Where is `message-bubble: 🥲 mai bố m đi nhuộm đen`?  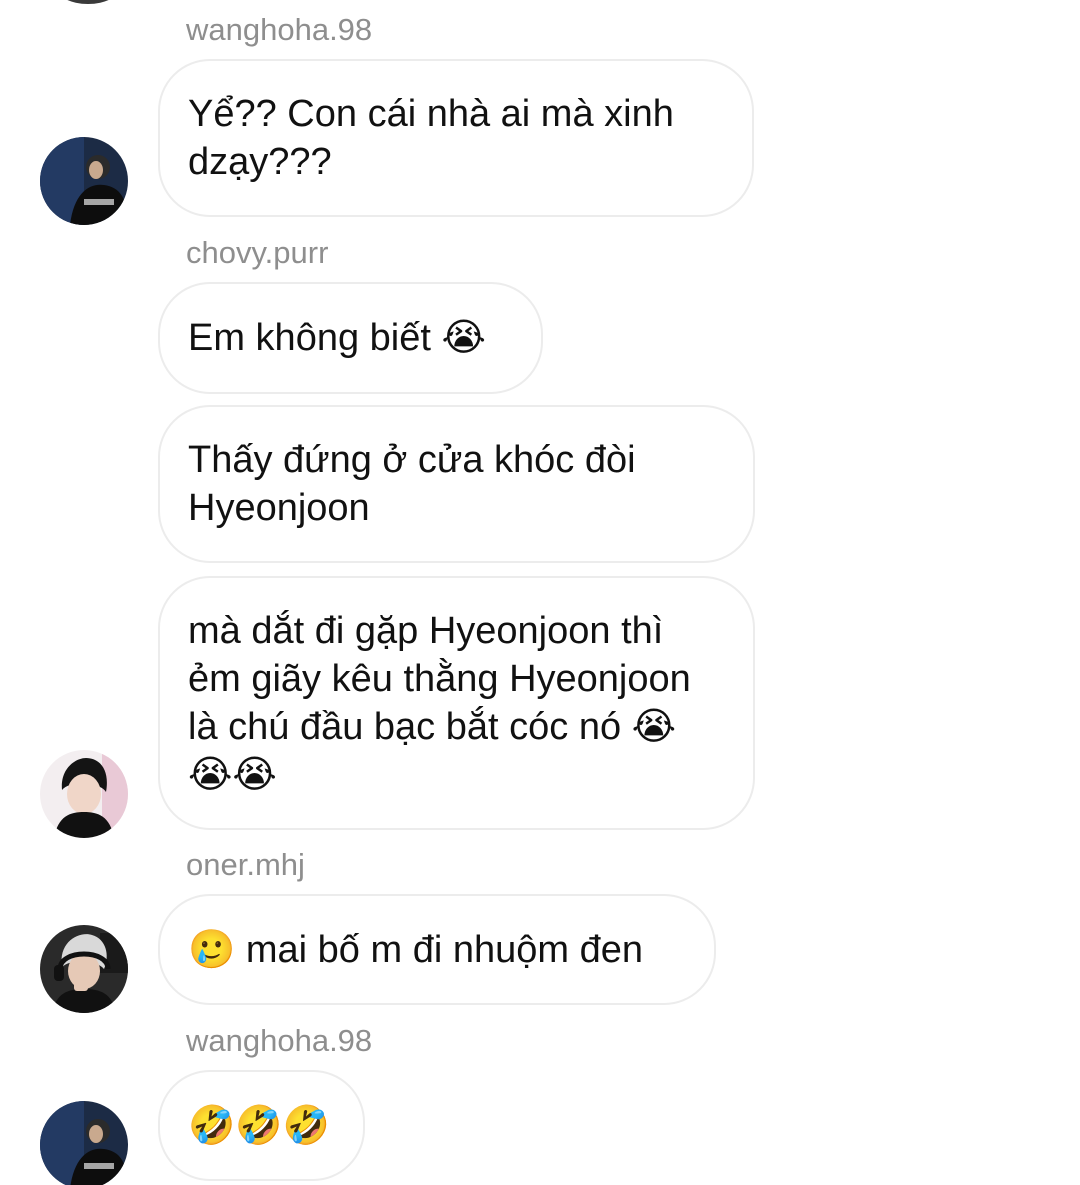
message-bubble: 🥲 mai bố m đi nhuộm đen is located at coordinates (437, 949).